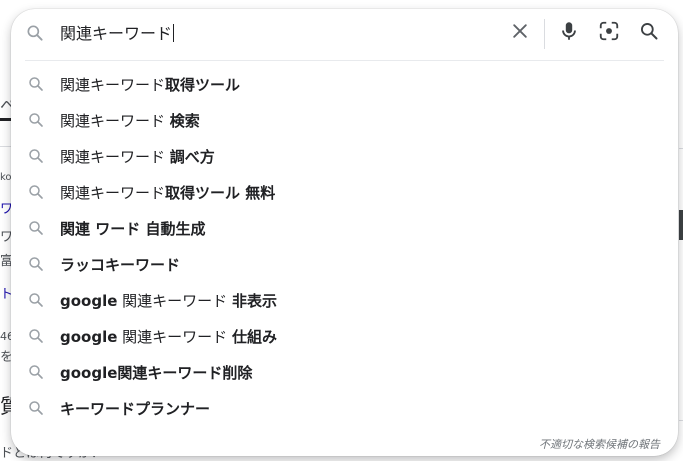 This screenshot has height=461, width=683. Describe the element at coordinates (344, 120) in the screenshot. I see `suggestion-item: 関連キーワード 検索` at that location.